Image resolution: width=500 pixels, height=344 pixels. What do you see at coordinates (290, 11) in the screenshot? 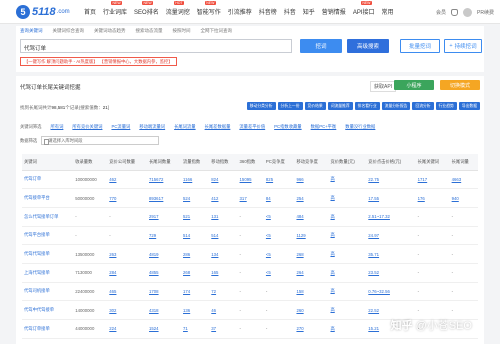
I see `nav-item: 抖音` at bounding box center [290, 11].